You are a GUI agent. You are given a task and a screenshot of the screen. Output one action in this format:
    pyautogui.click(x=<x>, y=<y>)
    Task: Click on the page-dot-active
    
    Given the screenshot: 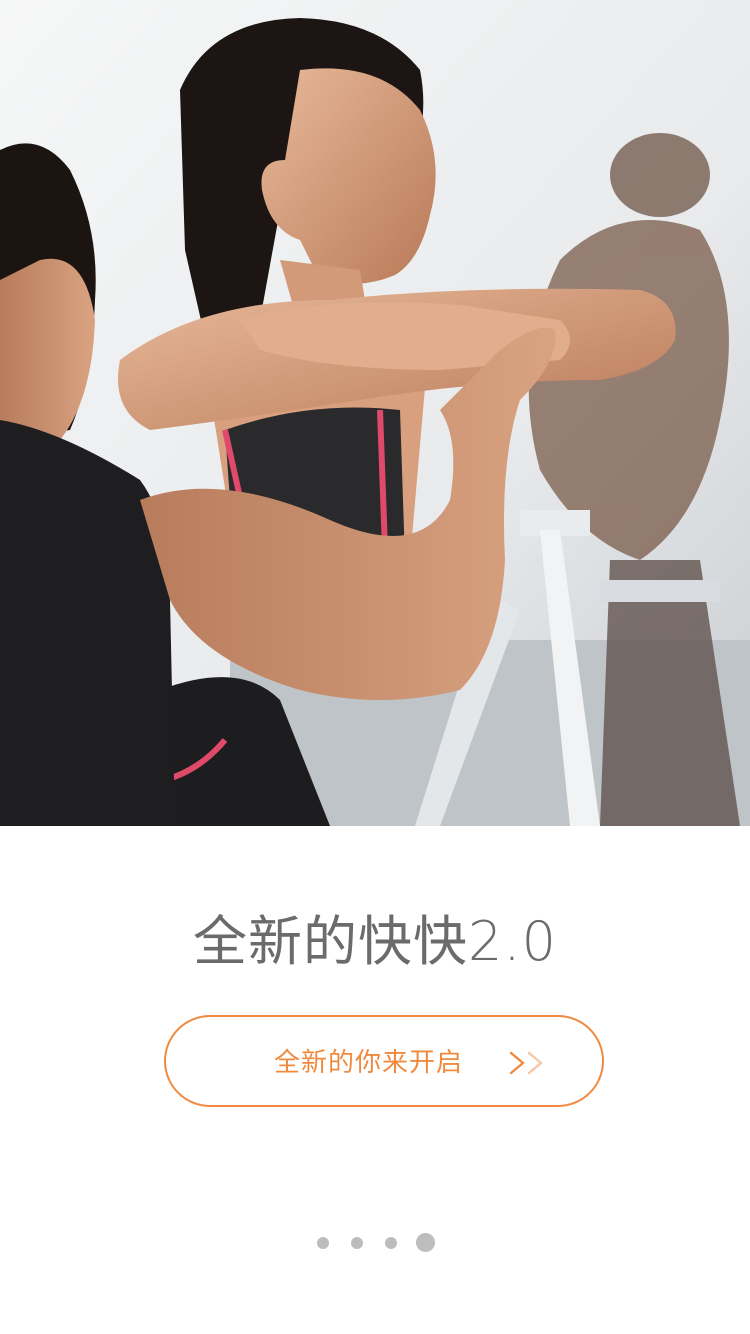 What is the action you would take?
    pyautogui.click(x=425, y=1242)
    